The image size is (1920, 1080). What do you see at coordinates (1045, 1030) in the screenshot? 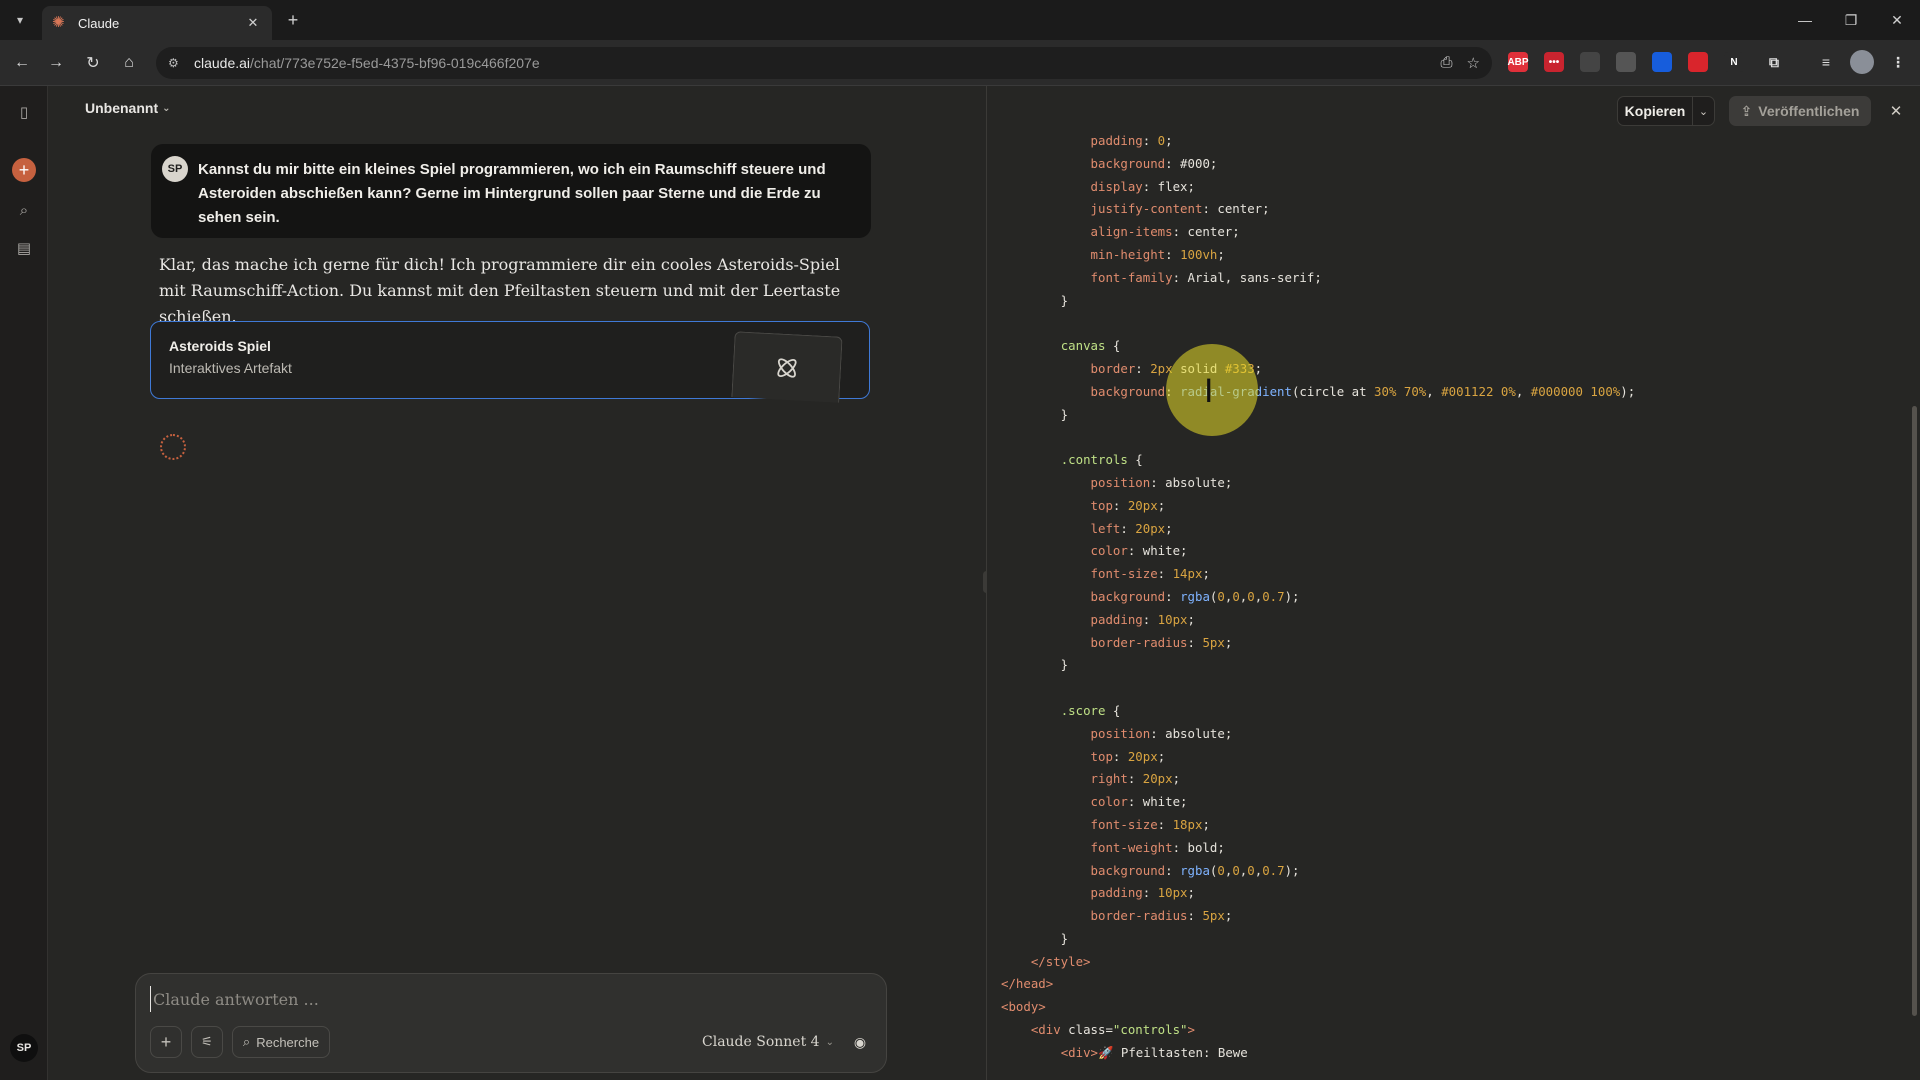
I see `code-token: <div` at bounding box center [1045, 1030].